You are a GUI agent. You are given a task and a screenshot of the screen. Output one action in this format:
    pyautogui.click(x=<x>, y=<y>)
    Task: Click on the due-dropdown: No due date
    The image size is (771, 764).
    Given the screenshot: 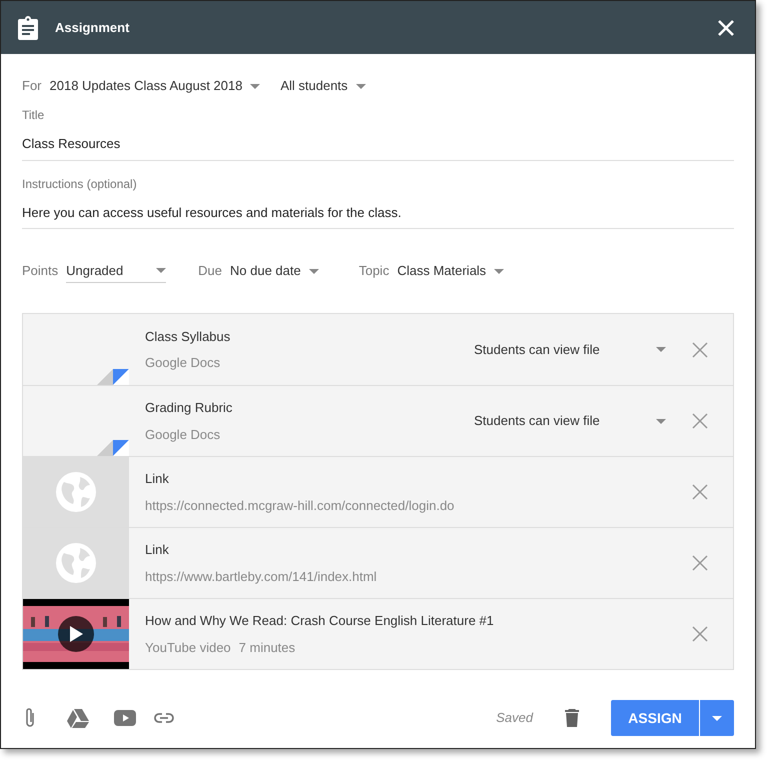 What is the action you would take?
    pyautogui.click(x=274, y=271)
    